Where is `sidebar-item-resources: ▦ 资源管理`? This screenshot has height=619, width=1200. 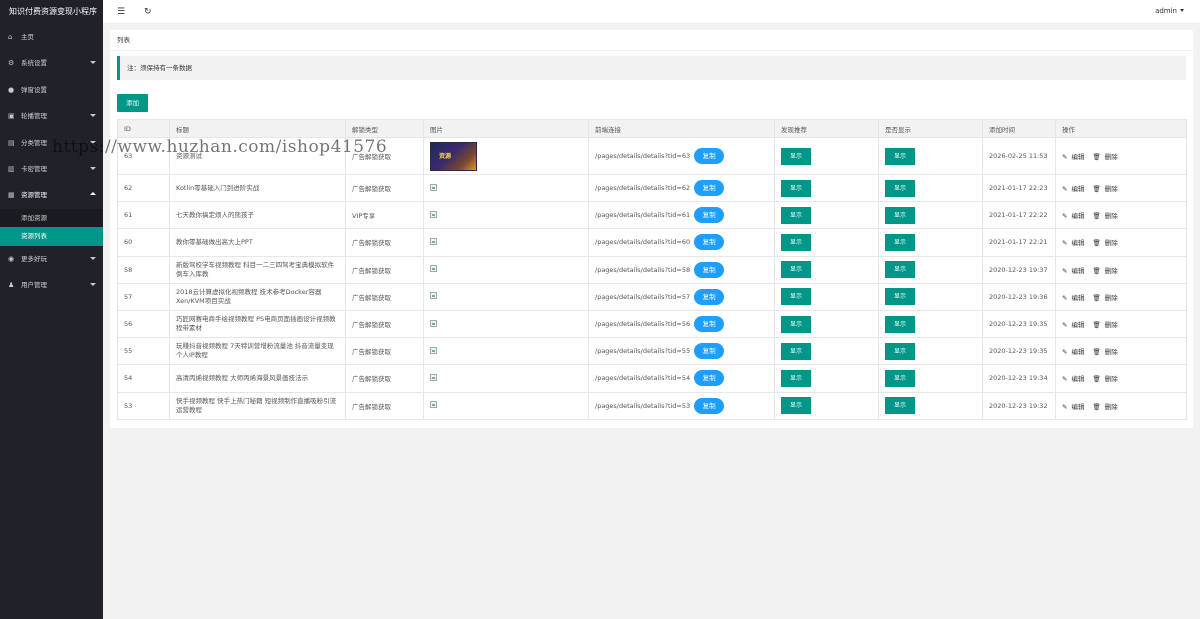
sidebar-item-resources: ▦ 资源管理 is located at coordinates (51, 195).